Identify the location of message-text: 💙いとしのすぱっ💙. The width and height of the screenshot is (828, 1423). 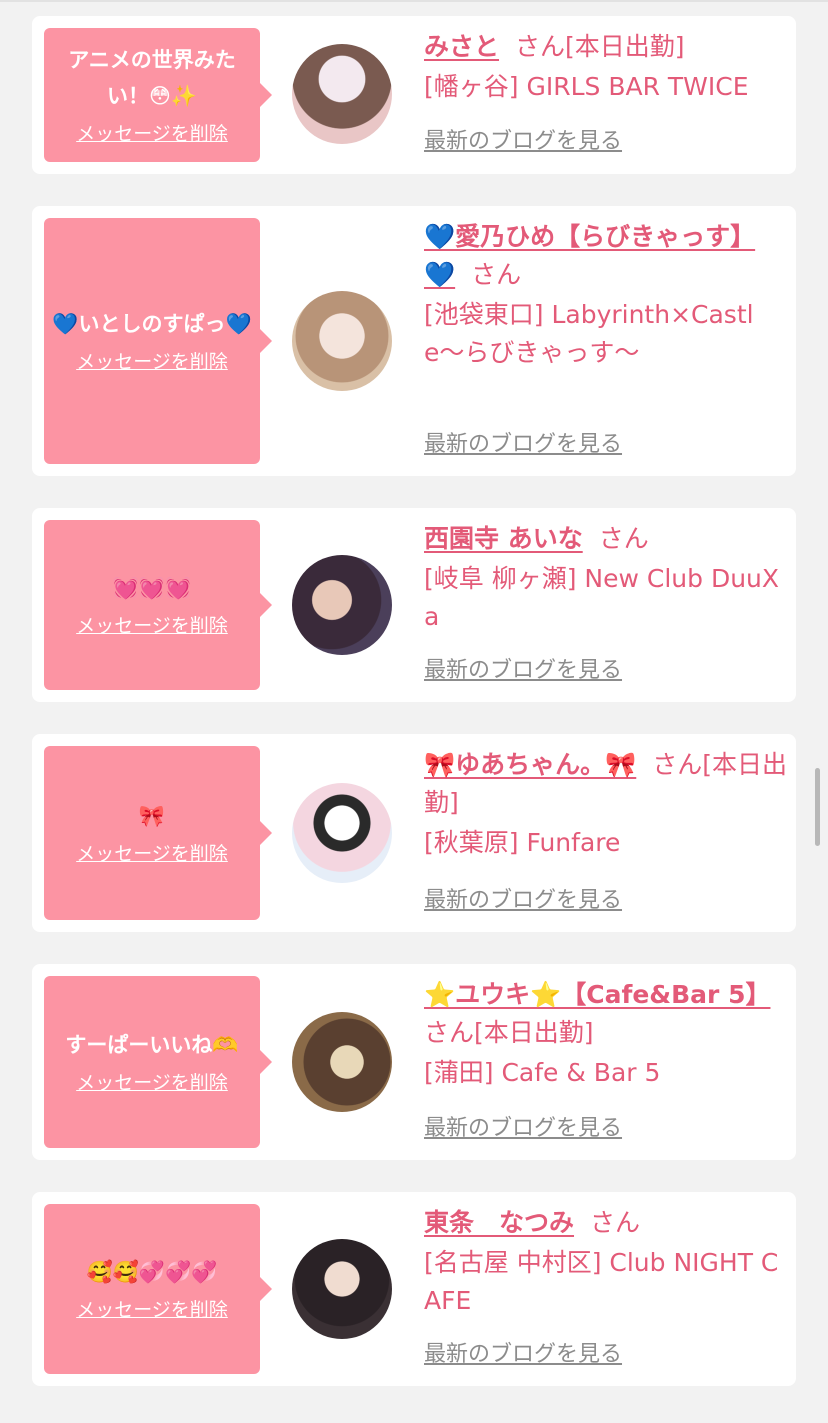
(152, 324).